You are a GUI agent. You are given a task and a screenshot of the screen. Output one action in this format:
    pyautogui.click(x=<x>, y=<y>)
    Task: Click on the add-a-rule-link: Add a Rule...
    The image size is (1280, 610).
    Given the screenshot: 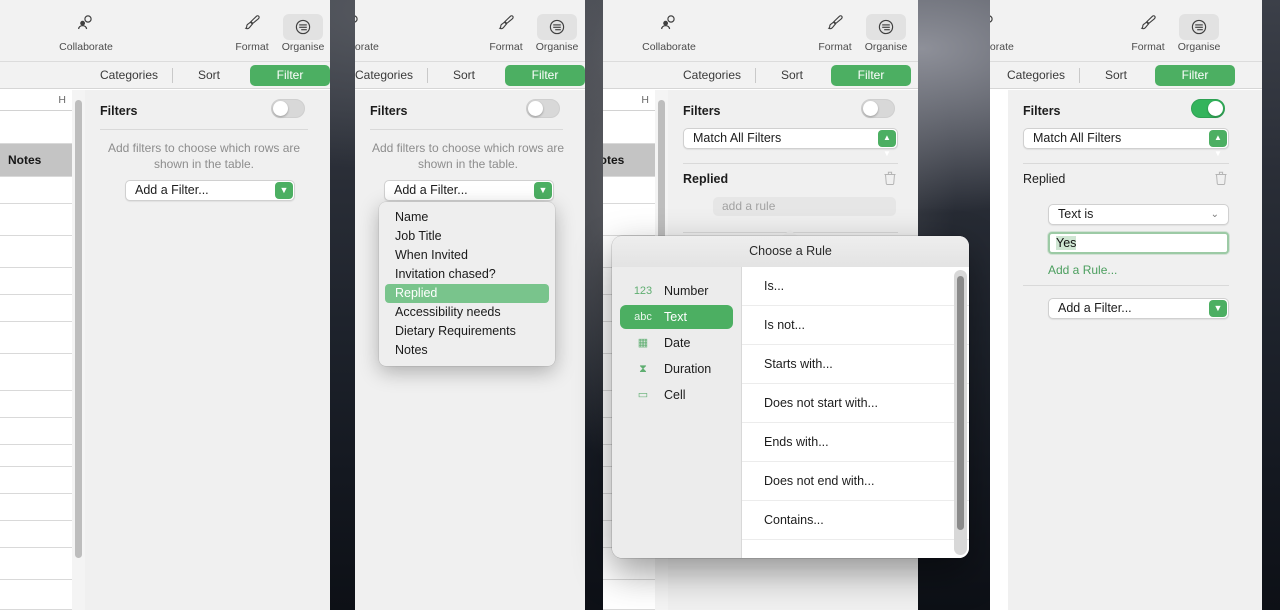 What is the action you would take?
    pyautogui.click(x=1082, y=270)
    